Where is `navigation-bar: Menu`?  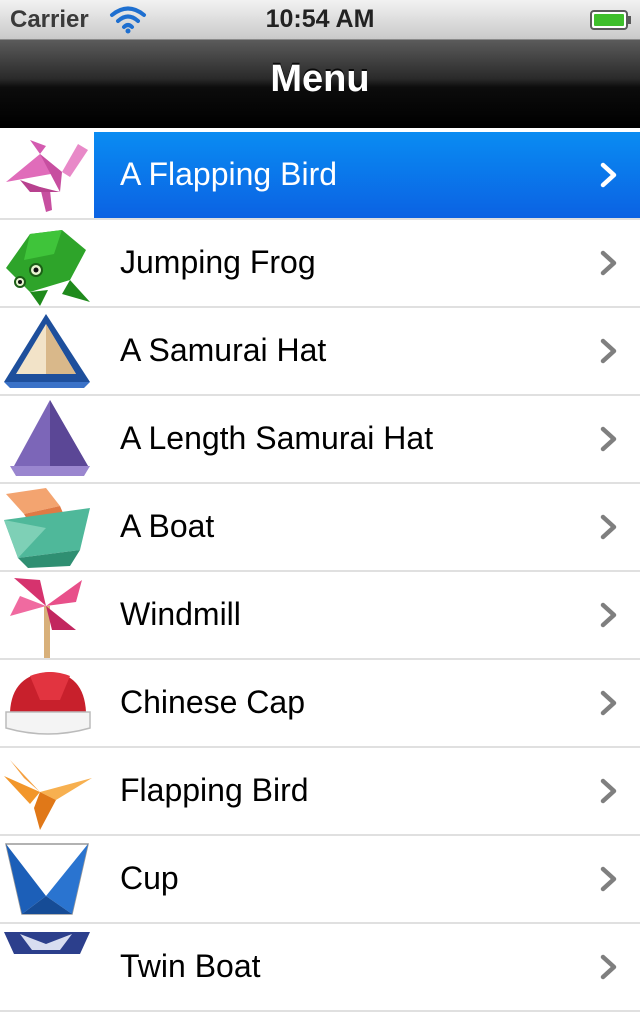 navigation-bar: Menu is located at coordinates (320, 84).